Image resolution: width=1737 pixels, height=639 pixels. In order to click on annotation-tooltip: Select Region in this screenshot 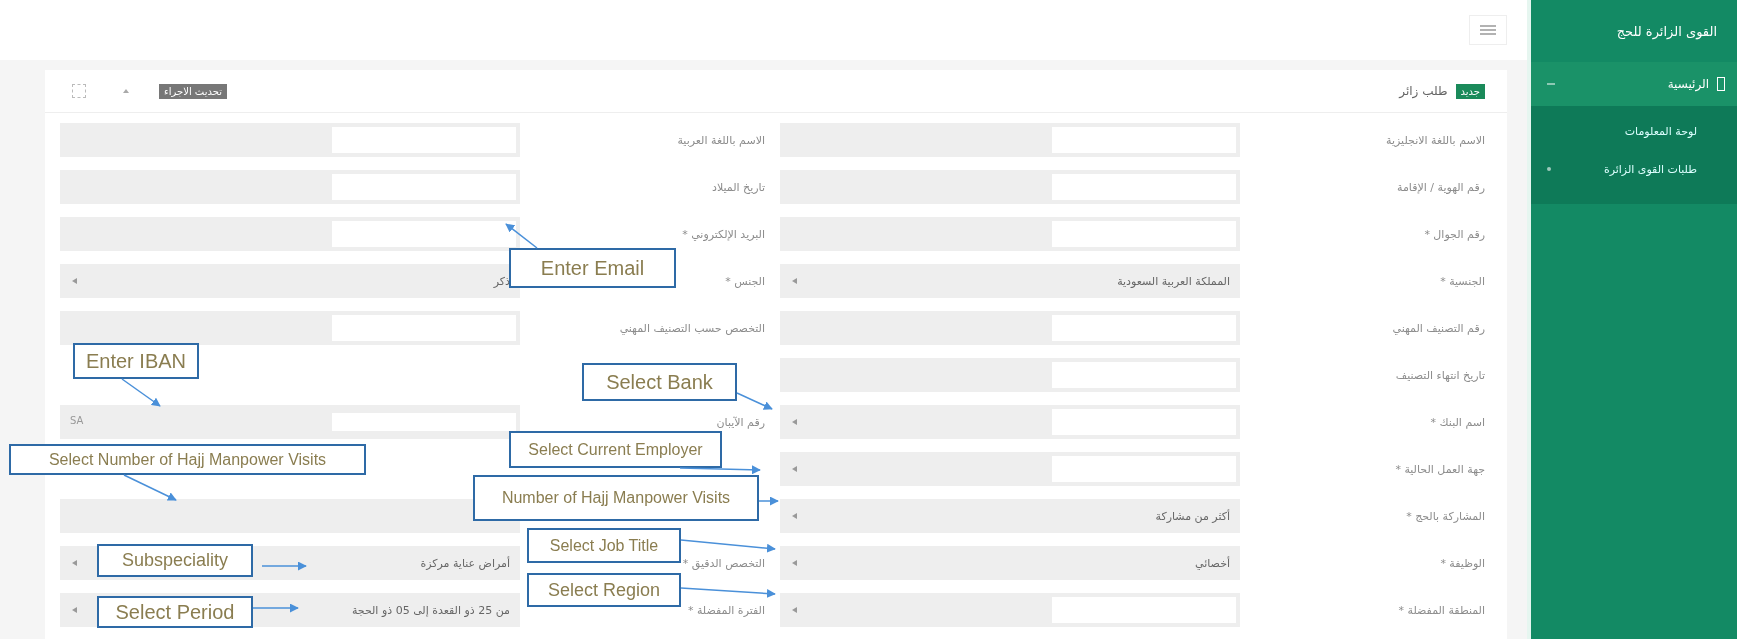, I will do `click(604, 590)`.